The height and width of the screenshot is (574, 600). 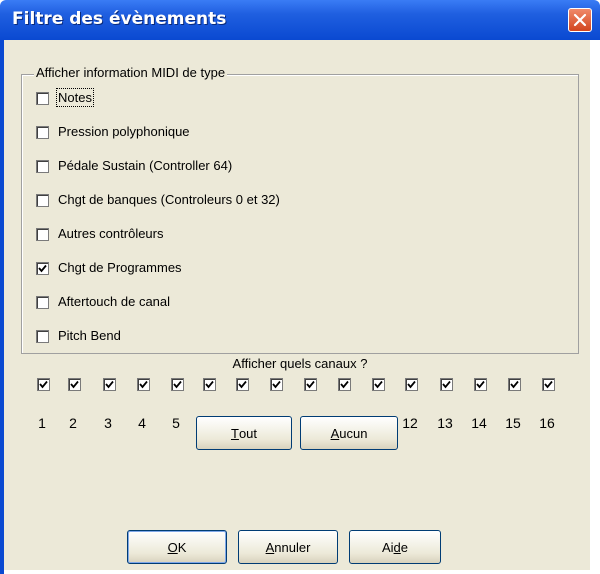 What do you see at coordinates (131, 72) in the screenshot?
I see `groupbox-label: Afficher information MIDI de type` at bounding box center [131, 72].